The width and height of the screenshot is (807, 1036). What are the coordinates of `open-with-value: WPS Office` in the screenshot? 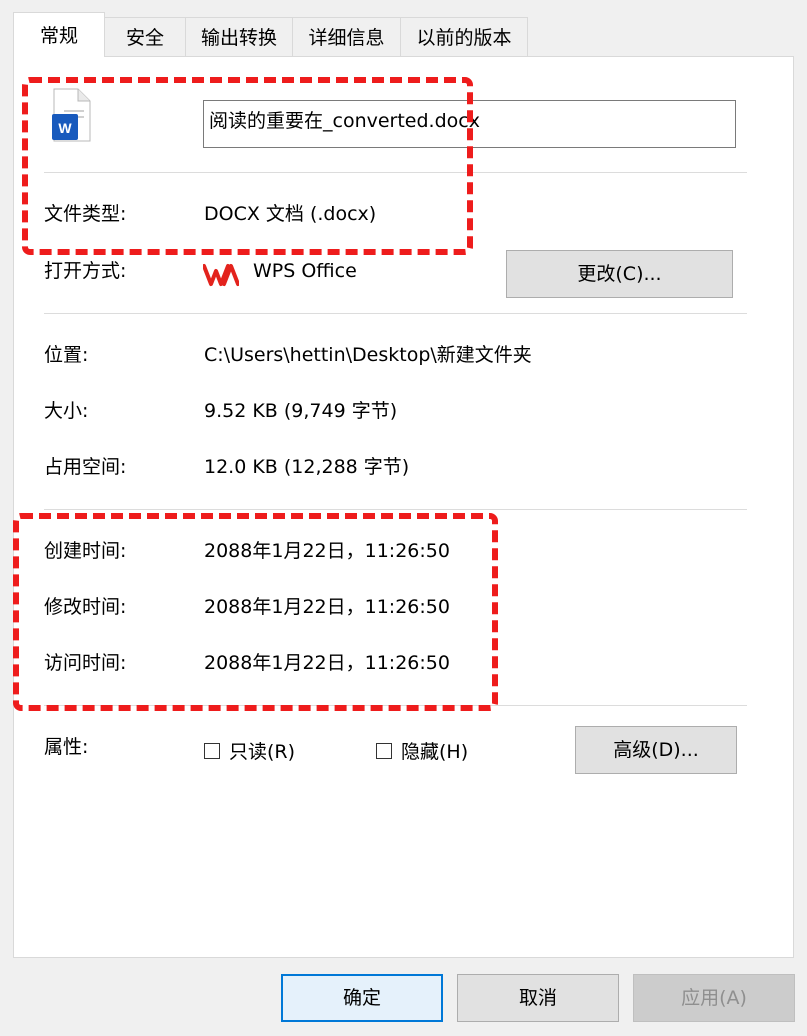 It's located at (305, 271).